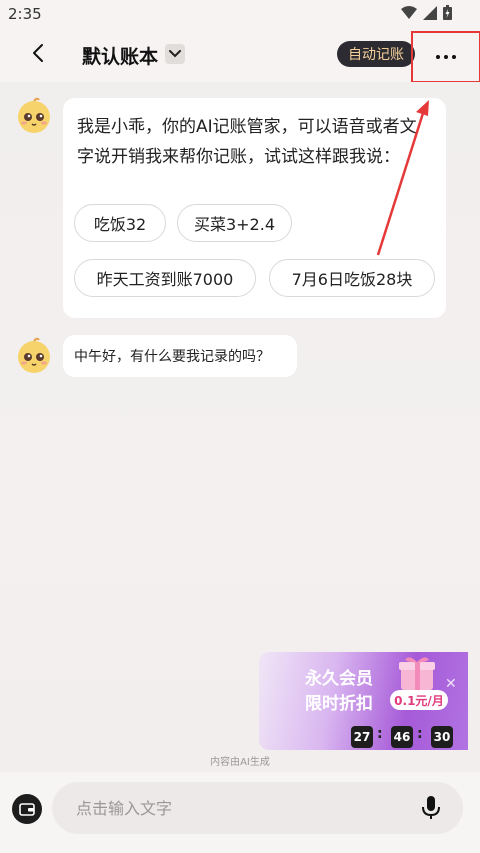 This screenshot has width=480, height=853. What do you see at coordinates (172, 357) in the screenshot?
I see `greeting-message-text: 中午好，有什么要我记录的吗？` at bounding box center [172, 357].